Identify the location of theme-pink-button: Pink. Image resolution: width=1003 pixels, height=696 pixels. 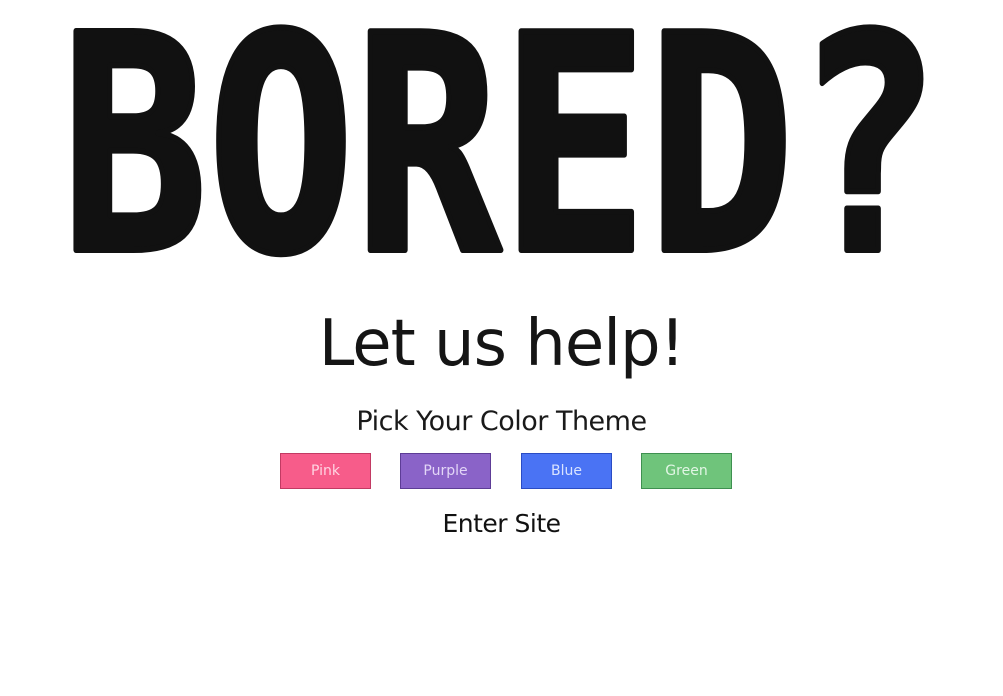
(325, 471).